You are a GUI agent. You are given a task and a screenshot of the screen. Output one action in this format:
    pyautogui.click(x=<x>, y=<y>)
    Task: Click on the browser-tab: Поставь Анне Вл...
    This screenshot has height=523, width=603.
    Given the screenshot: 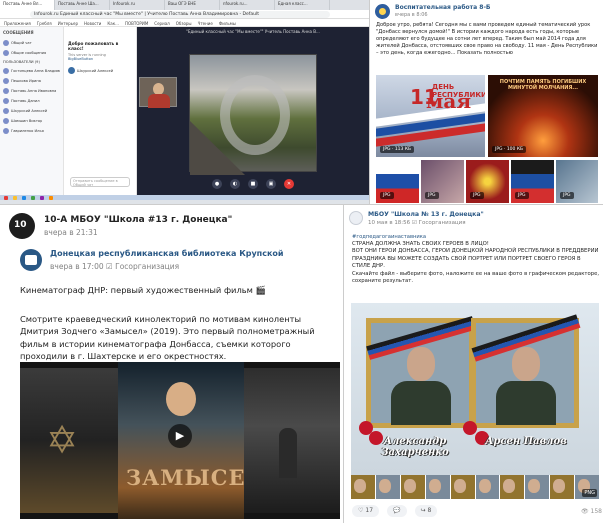 What is the action you would take?
    pyautogui.click(x=27, y=5)
    